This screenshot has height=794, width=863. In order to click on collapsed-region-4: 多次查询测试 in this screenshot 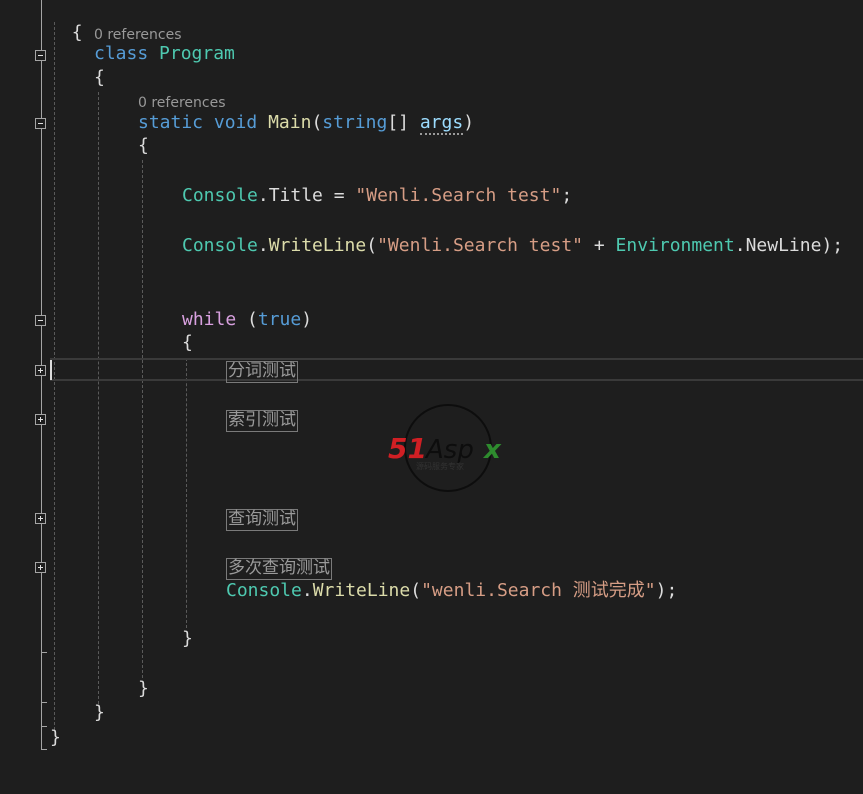, I will do `click(279, 569)`.